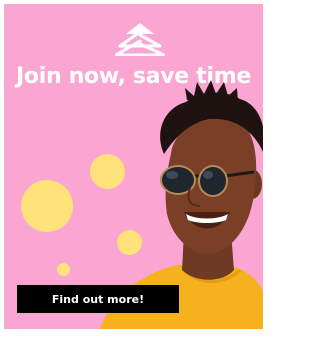 This screenshot has height=337, width=320. I want to click on find-out-more-button: Find out more!, so click(98, 299).